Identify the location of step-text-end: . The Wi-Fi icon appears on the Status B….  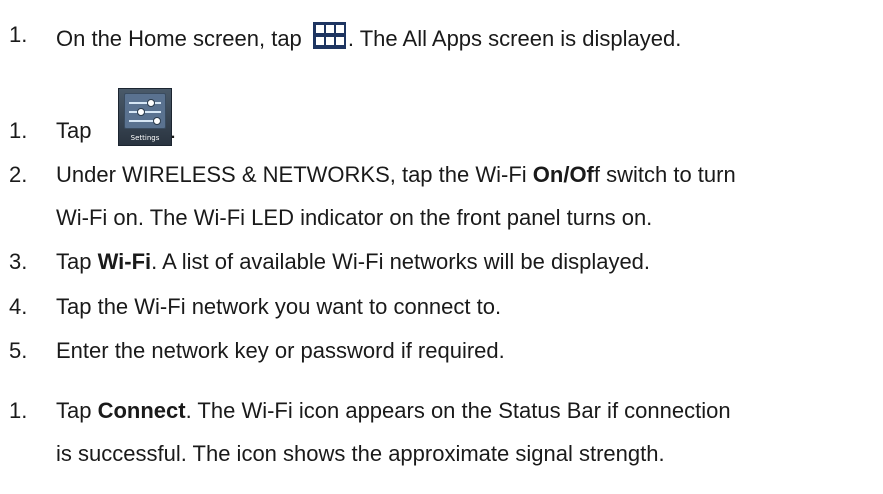
(458, 410).